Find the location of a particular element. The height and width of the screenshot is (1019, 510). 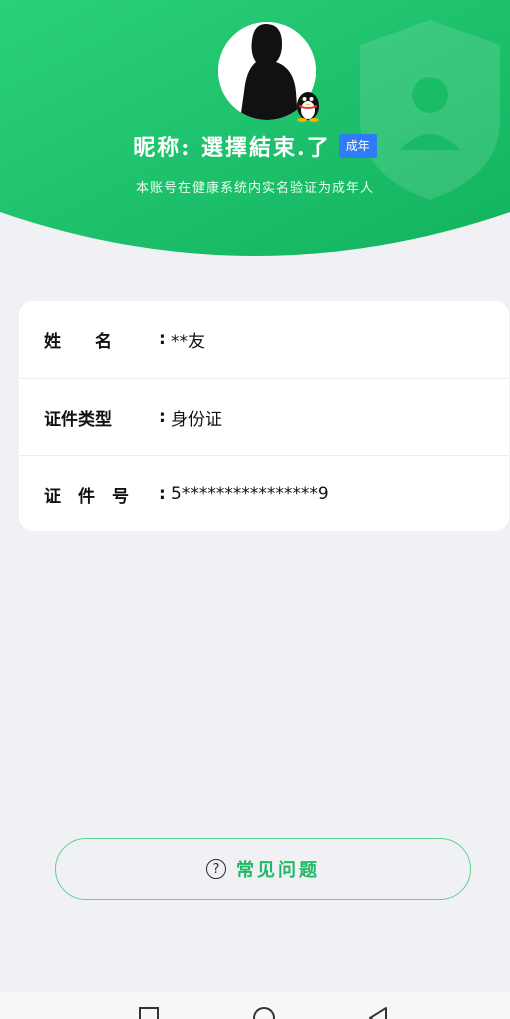

question-icon: ? is located at coordinates (216, 869).